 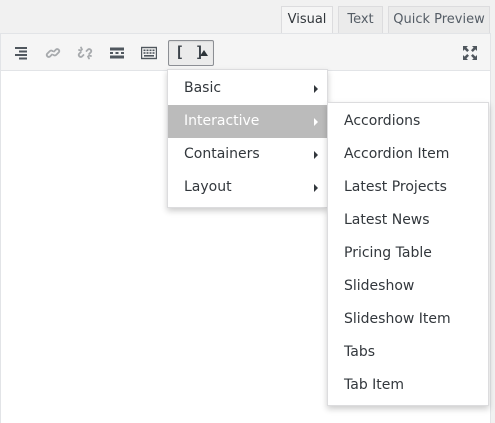 What do you see at coordinates (307, 20) in the screenshot?
I see `tab-visual: Visual` at bounding box center [307, 20].